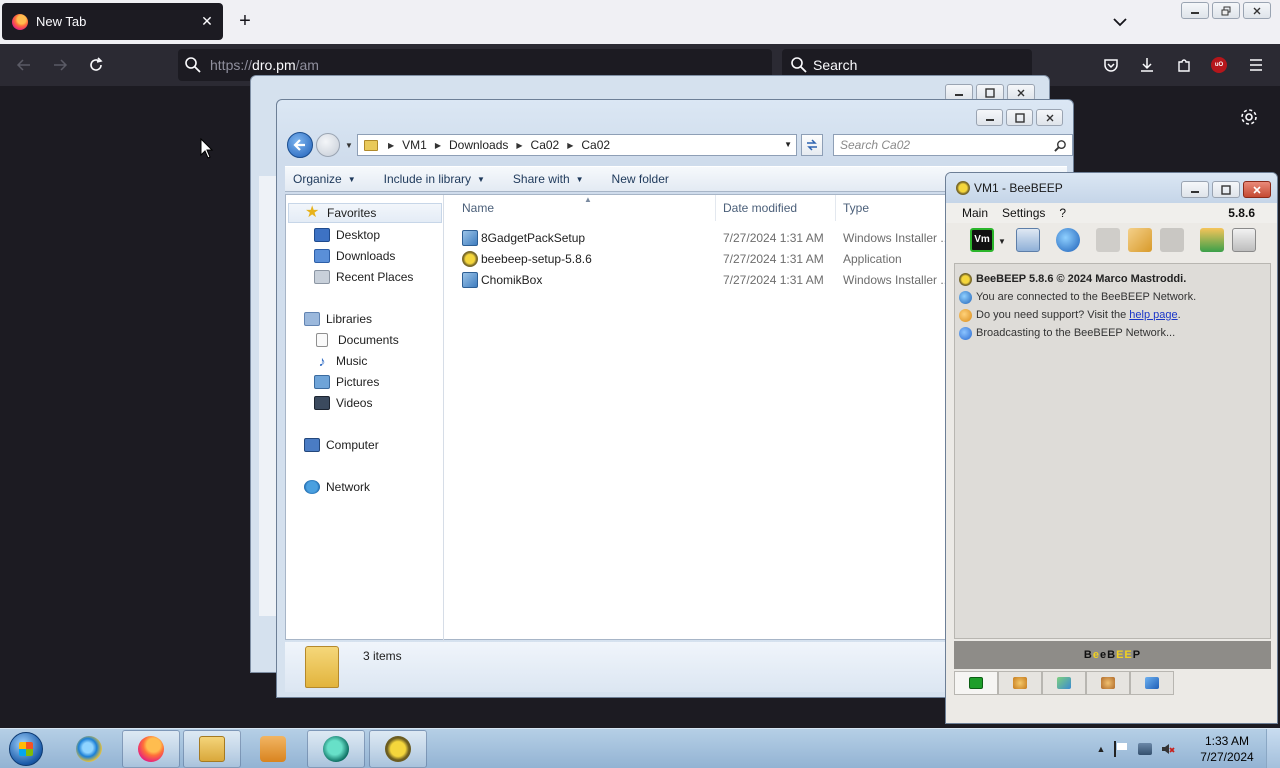 The height and width of the screenshot is (768, 1280). What do you see at coordinates (788, 144) in the screenshot?
I see `address-history-dropdown: ▼` at bounding box center [788, 144].